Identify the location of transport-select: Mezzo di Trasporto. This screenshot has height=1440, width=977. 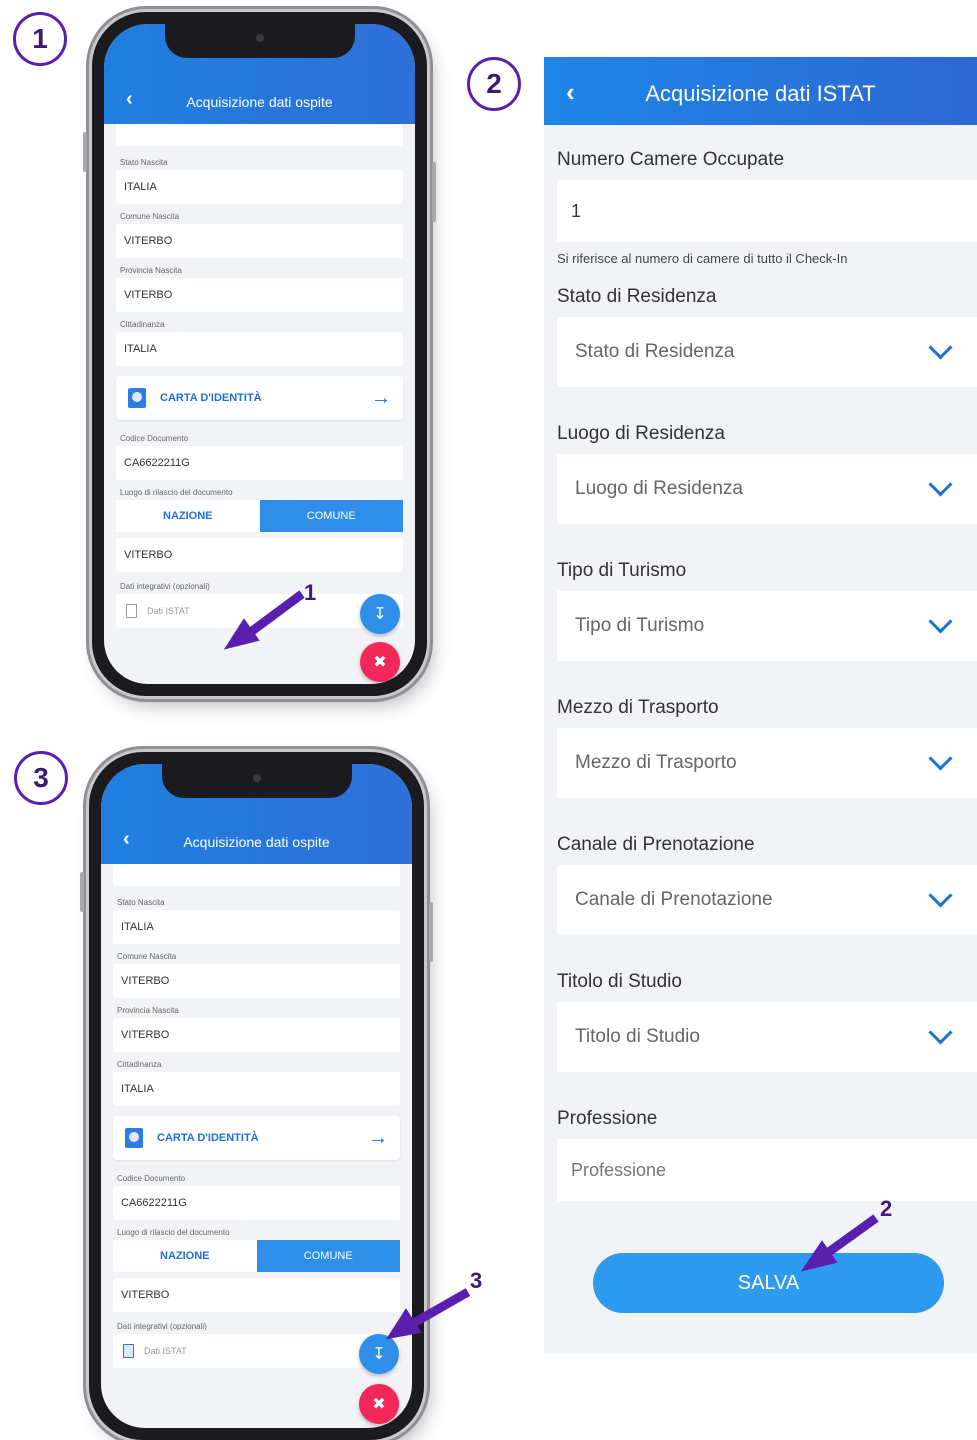
(767, 763).